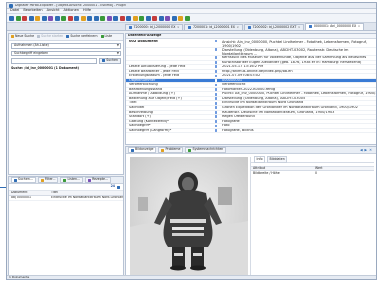 This screenshot has height=291, width=390. I want to click on tab-document-4: 0000001: Ani_0000000 EX ×, so click(335, 26).